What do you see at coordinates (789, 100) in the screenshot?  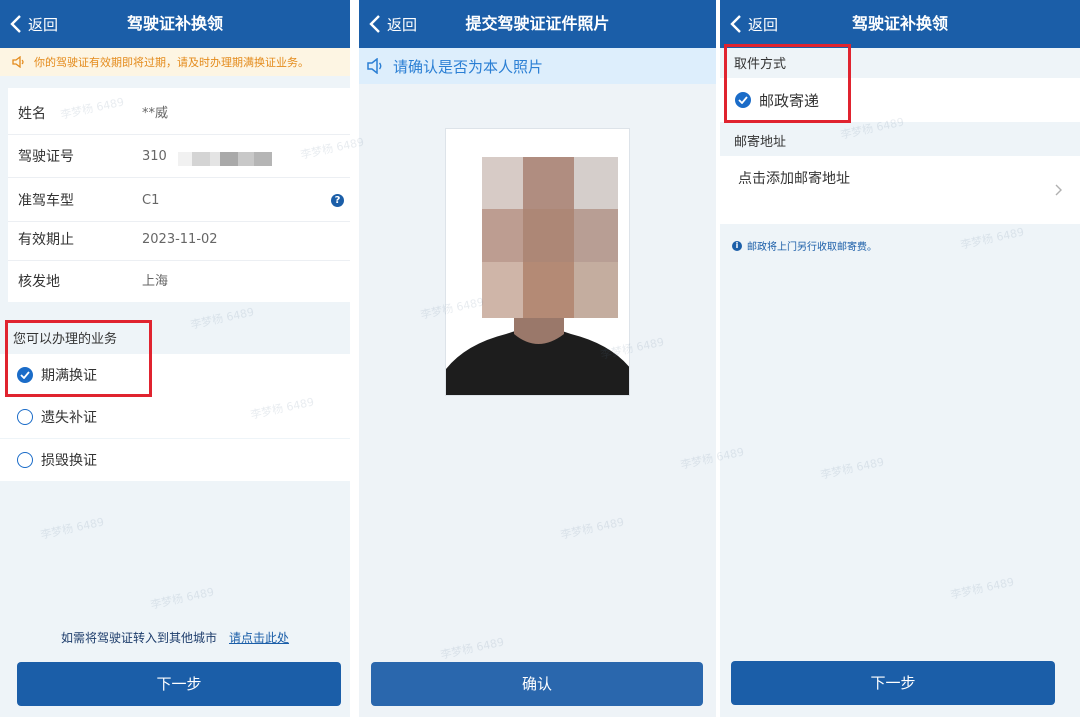 I see `pickup-option-label: 邮政寄递` at bounding box center [789, 100].